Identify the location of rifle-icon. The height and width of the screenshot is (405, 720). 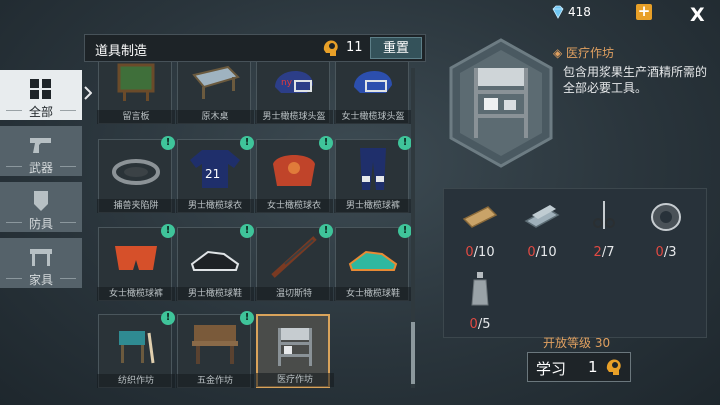
(294, 257).